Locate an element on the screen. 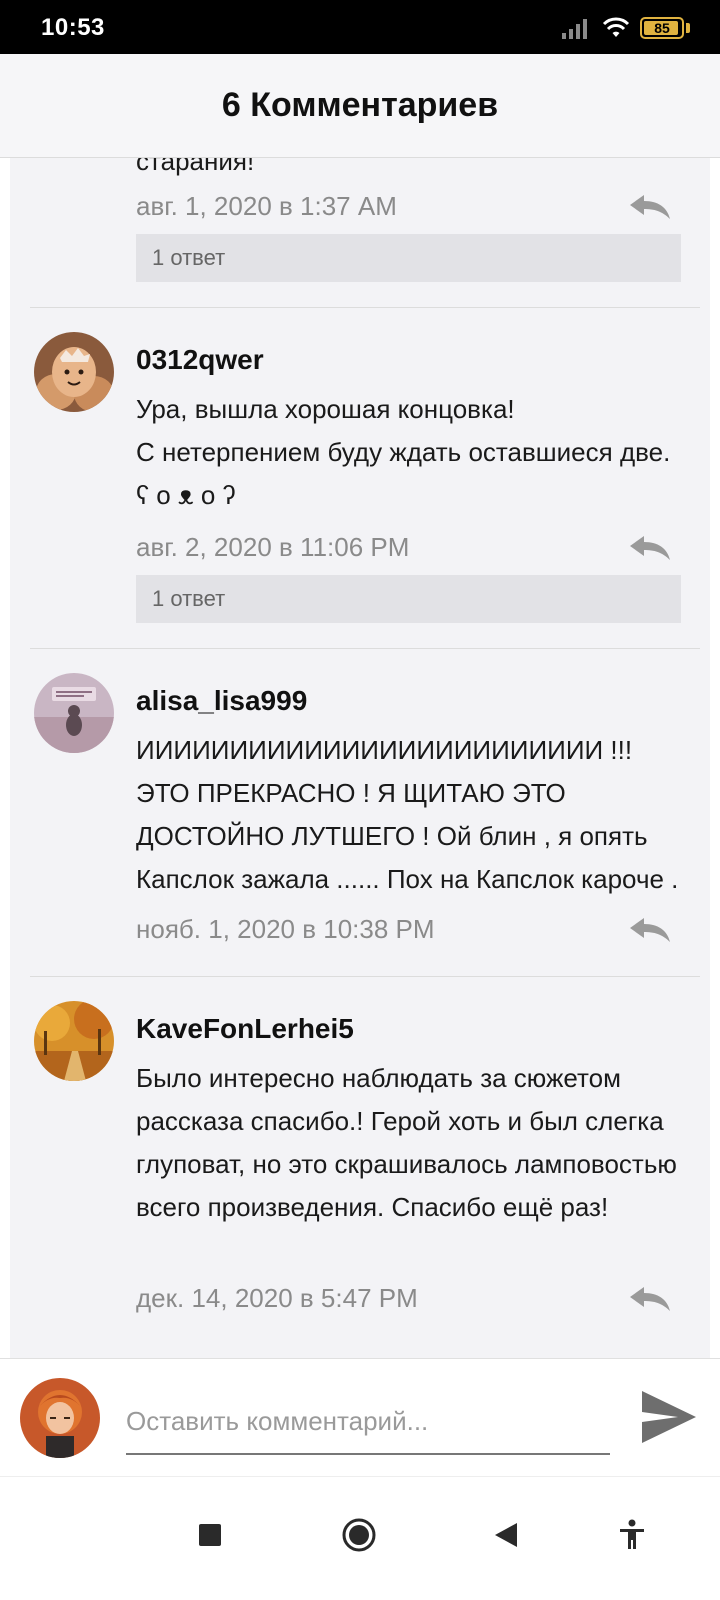  battery-icon: 85 is located at coordinates (662, 28).